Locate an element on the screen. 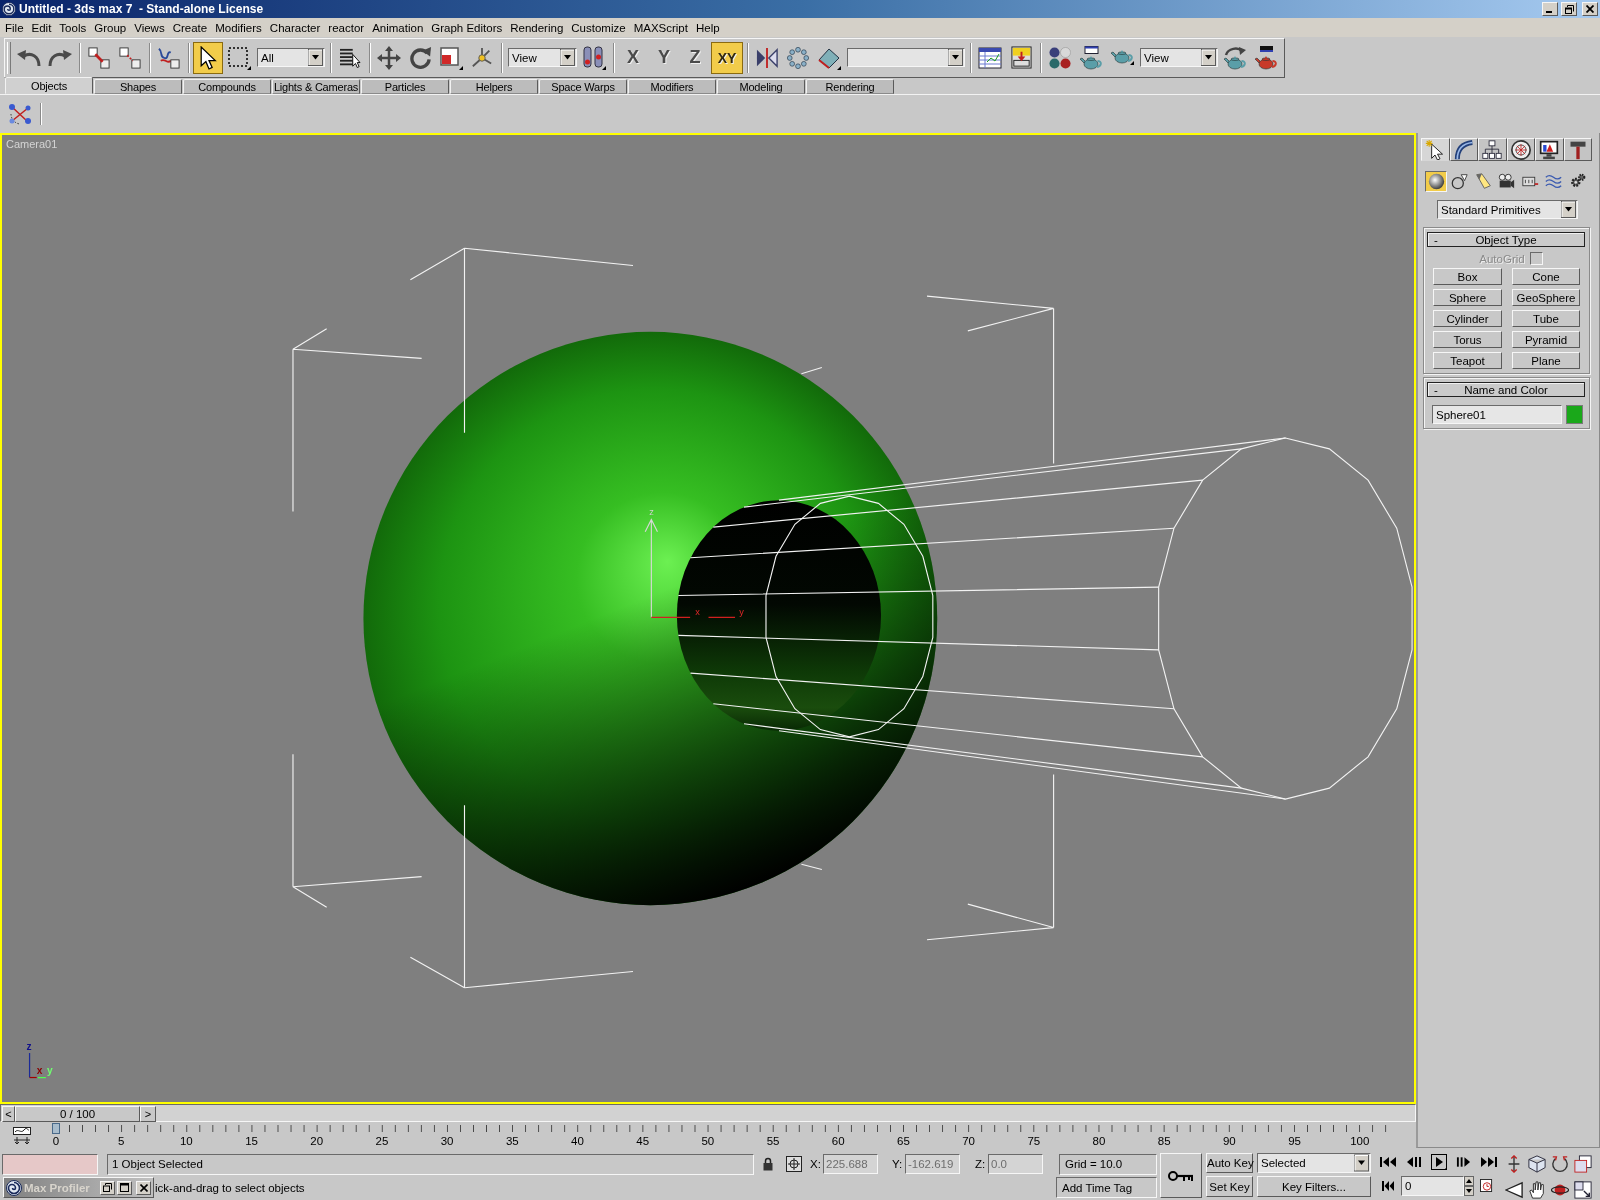 The image size is (1600, 1200). tab: Particles is located at coordinates (405, 86).